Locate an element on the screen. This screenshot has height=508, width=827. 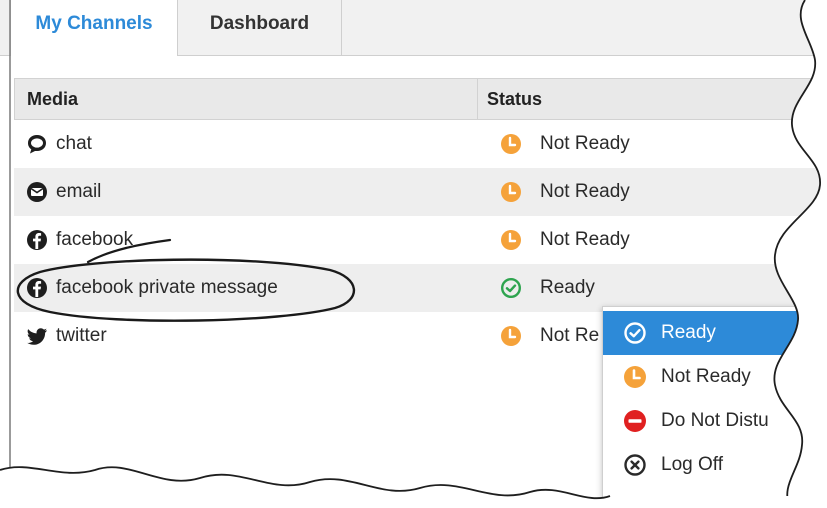
log-off-icon is located at coordinates (635, 465).